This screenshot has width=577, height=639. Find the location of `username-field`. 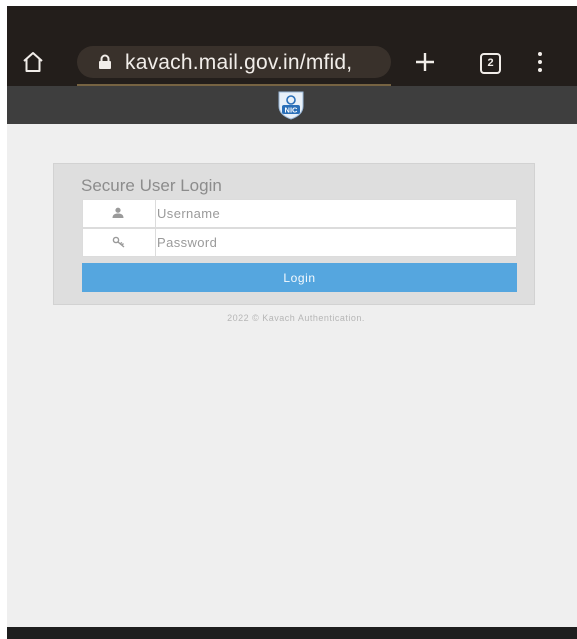

username-field is located at coordinates (299, 213).